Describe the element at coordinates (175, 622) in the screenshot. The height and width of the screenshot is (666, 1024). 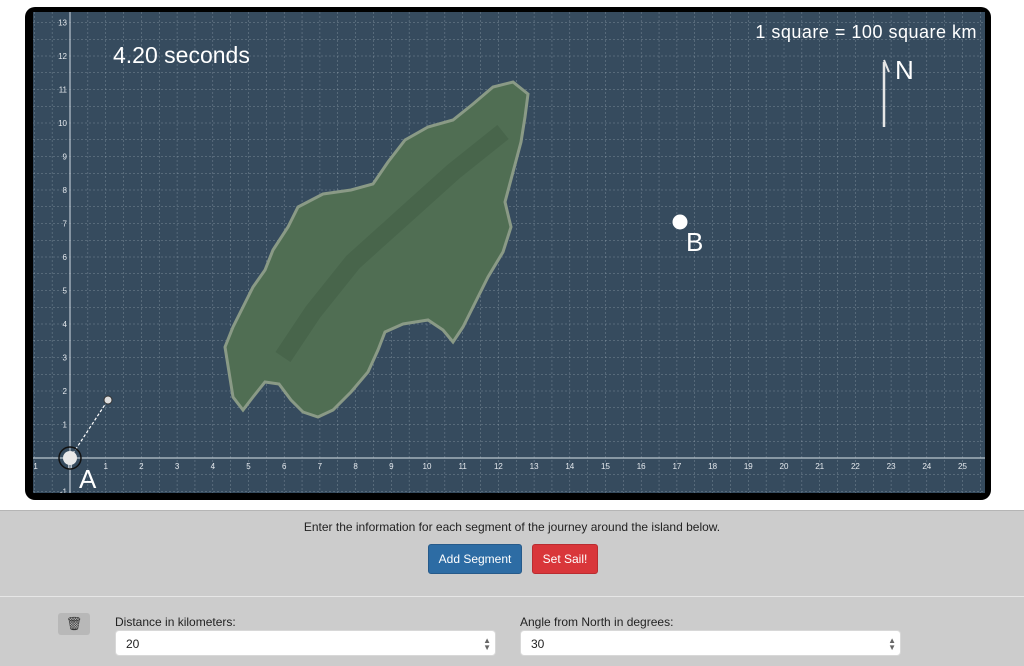
I see `distance-label: Distance in kilometers:` at that location.